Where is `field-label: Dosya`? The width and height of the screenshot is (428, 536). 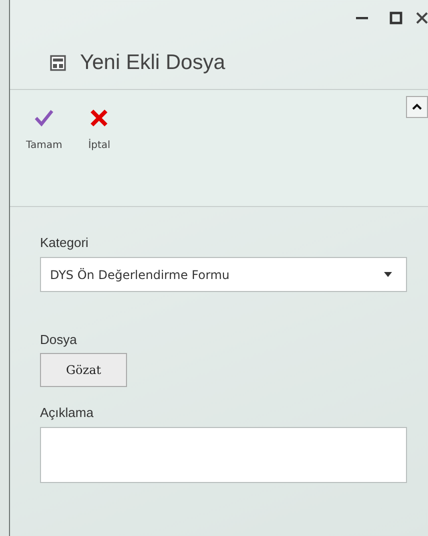
field-label: Dosya is located at coordinates (58, 339).